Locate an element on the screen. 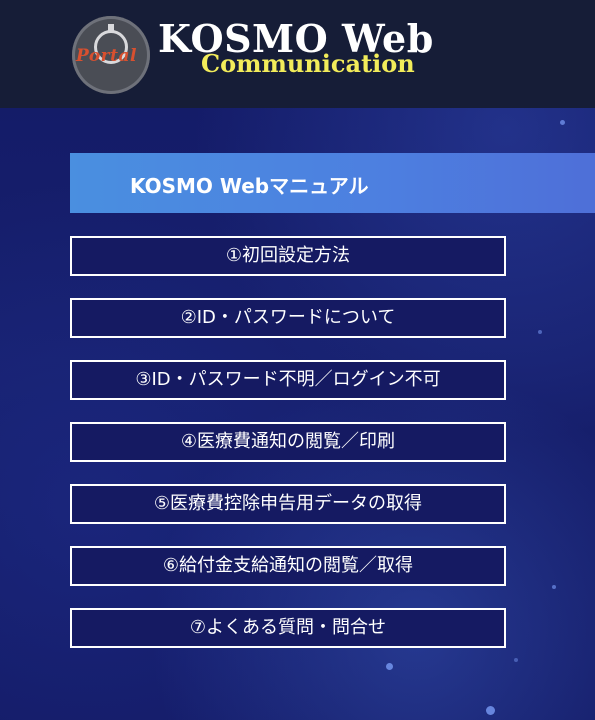 The width and height of the screenshot is (595, 720). logo-badge-text: Portal is located at coordinates (106, 56).